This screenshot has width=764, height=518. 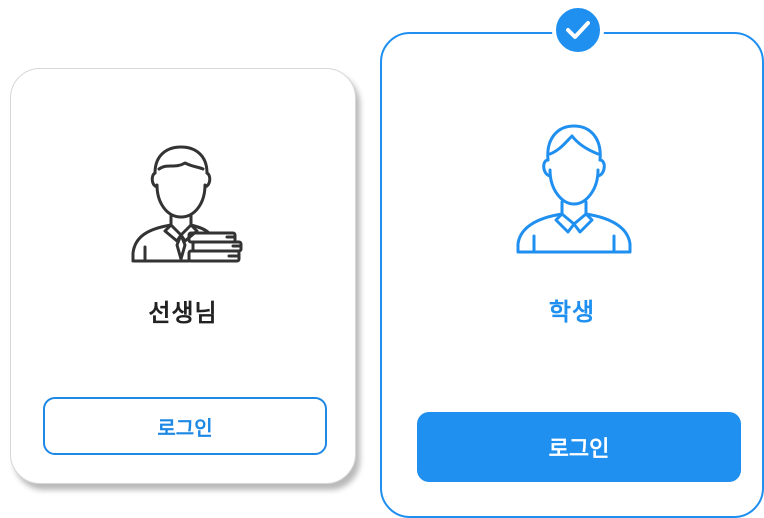 What do you see at coordinates (187, 202) in the screenshot?
I see `teacher-with-books-icon` at bounding box center [187, 202].